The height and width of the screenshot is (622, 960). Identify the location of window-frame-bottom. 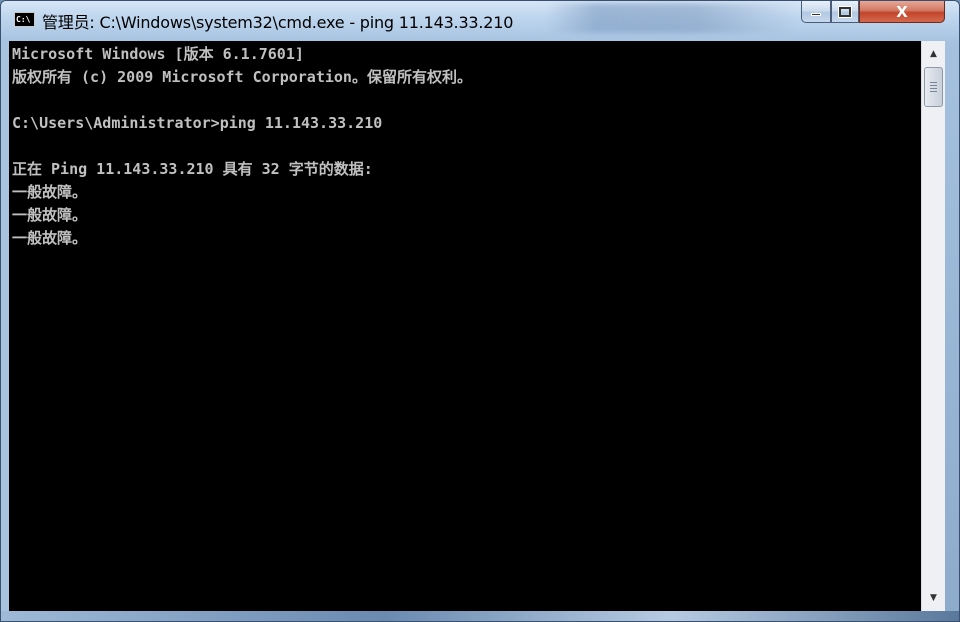
(480, 616).